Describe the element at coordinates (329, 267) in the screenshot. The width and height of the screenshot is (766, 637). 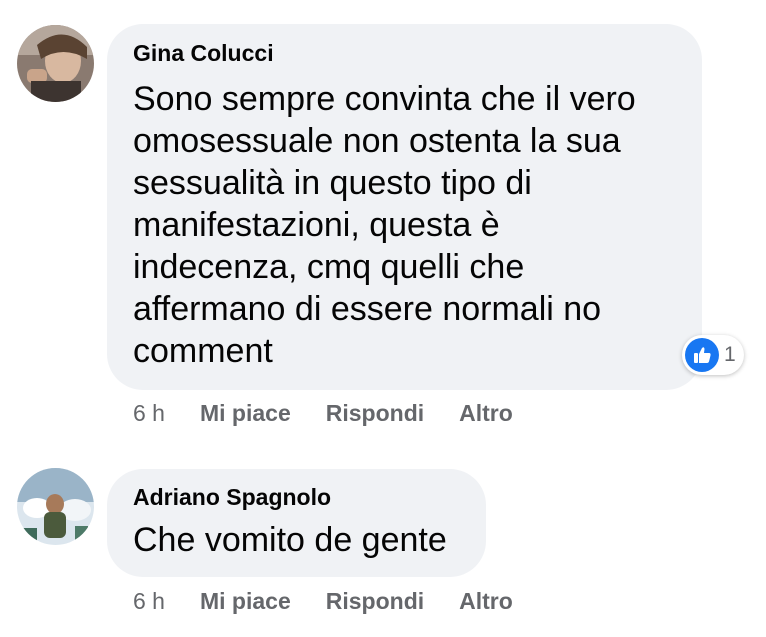
I see `comment-text-line: indecenza, cmq quelli che` at that location.